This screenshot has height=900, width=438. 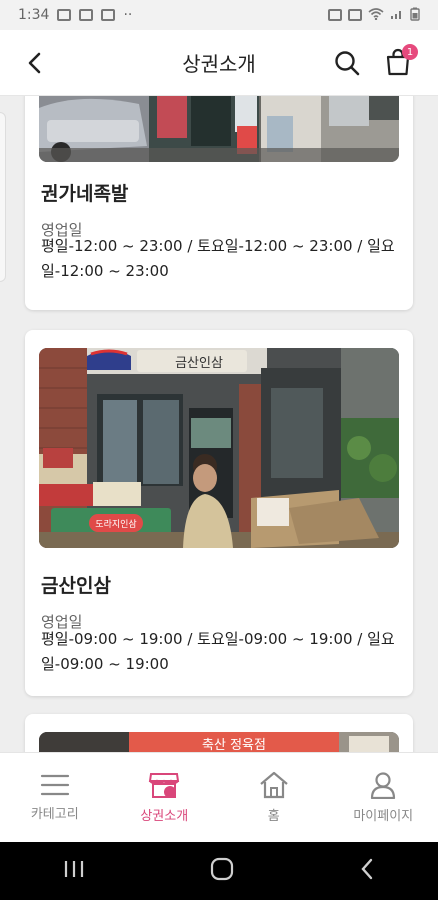 I want to click on search-button, so click(x=347, y=63).